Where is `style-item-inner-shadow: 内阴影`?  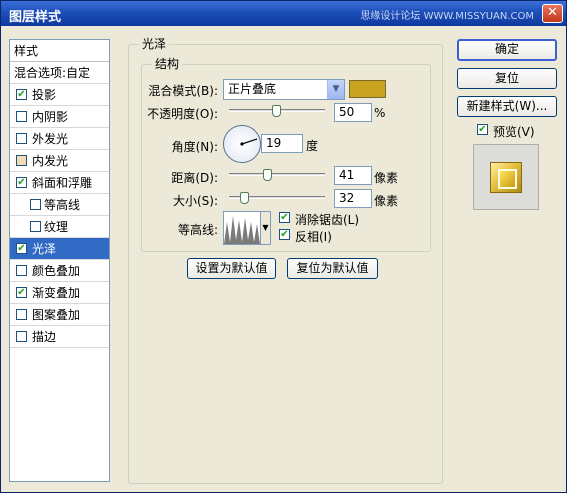
style-item-inner-shadow: 内阴影 is located at coordinates (59, 117).